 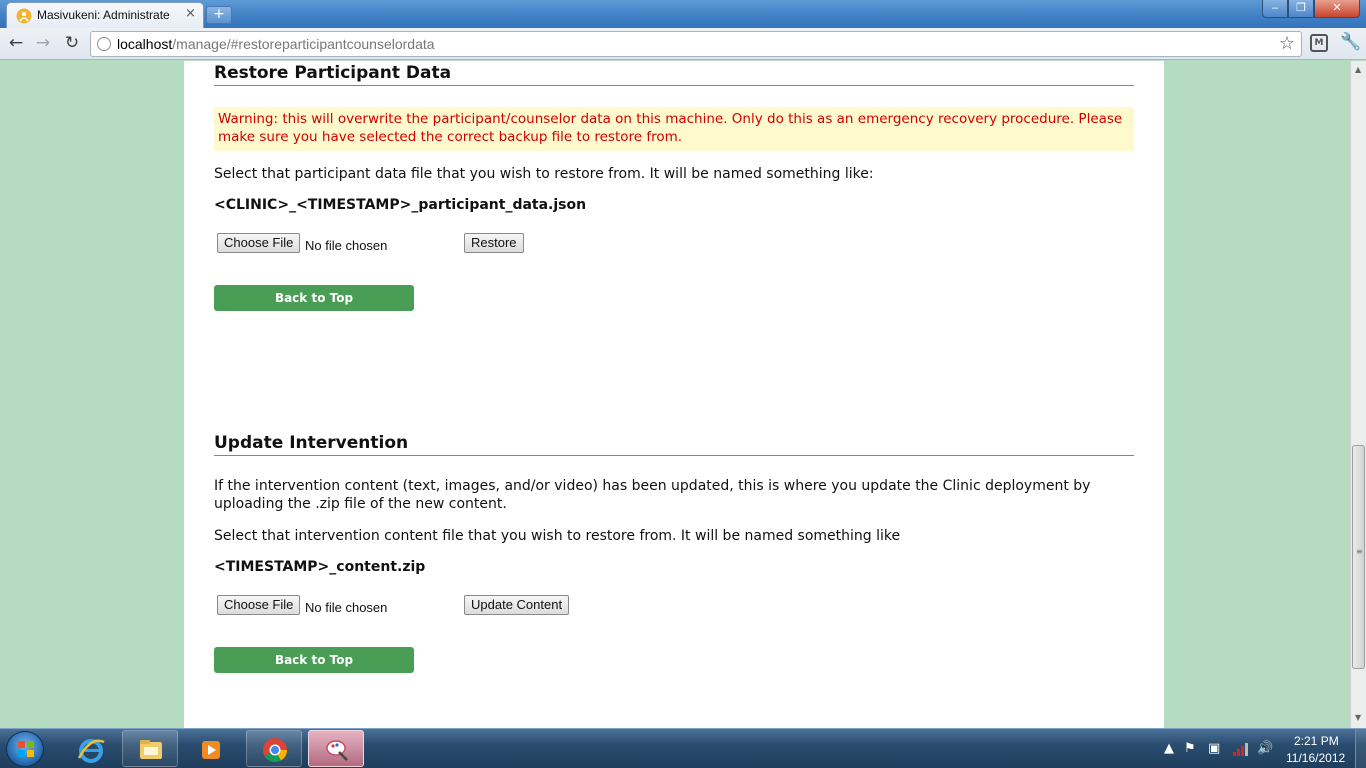 I want to click on paint-icon, so click(x=337, y=750).